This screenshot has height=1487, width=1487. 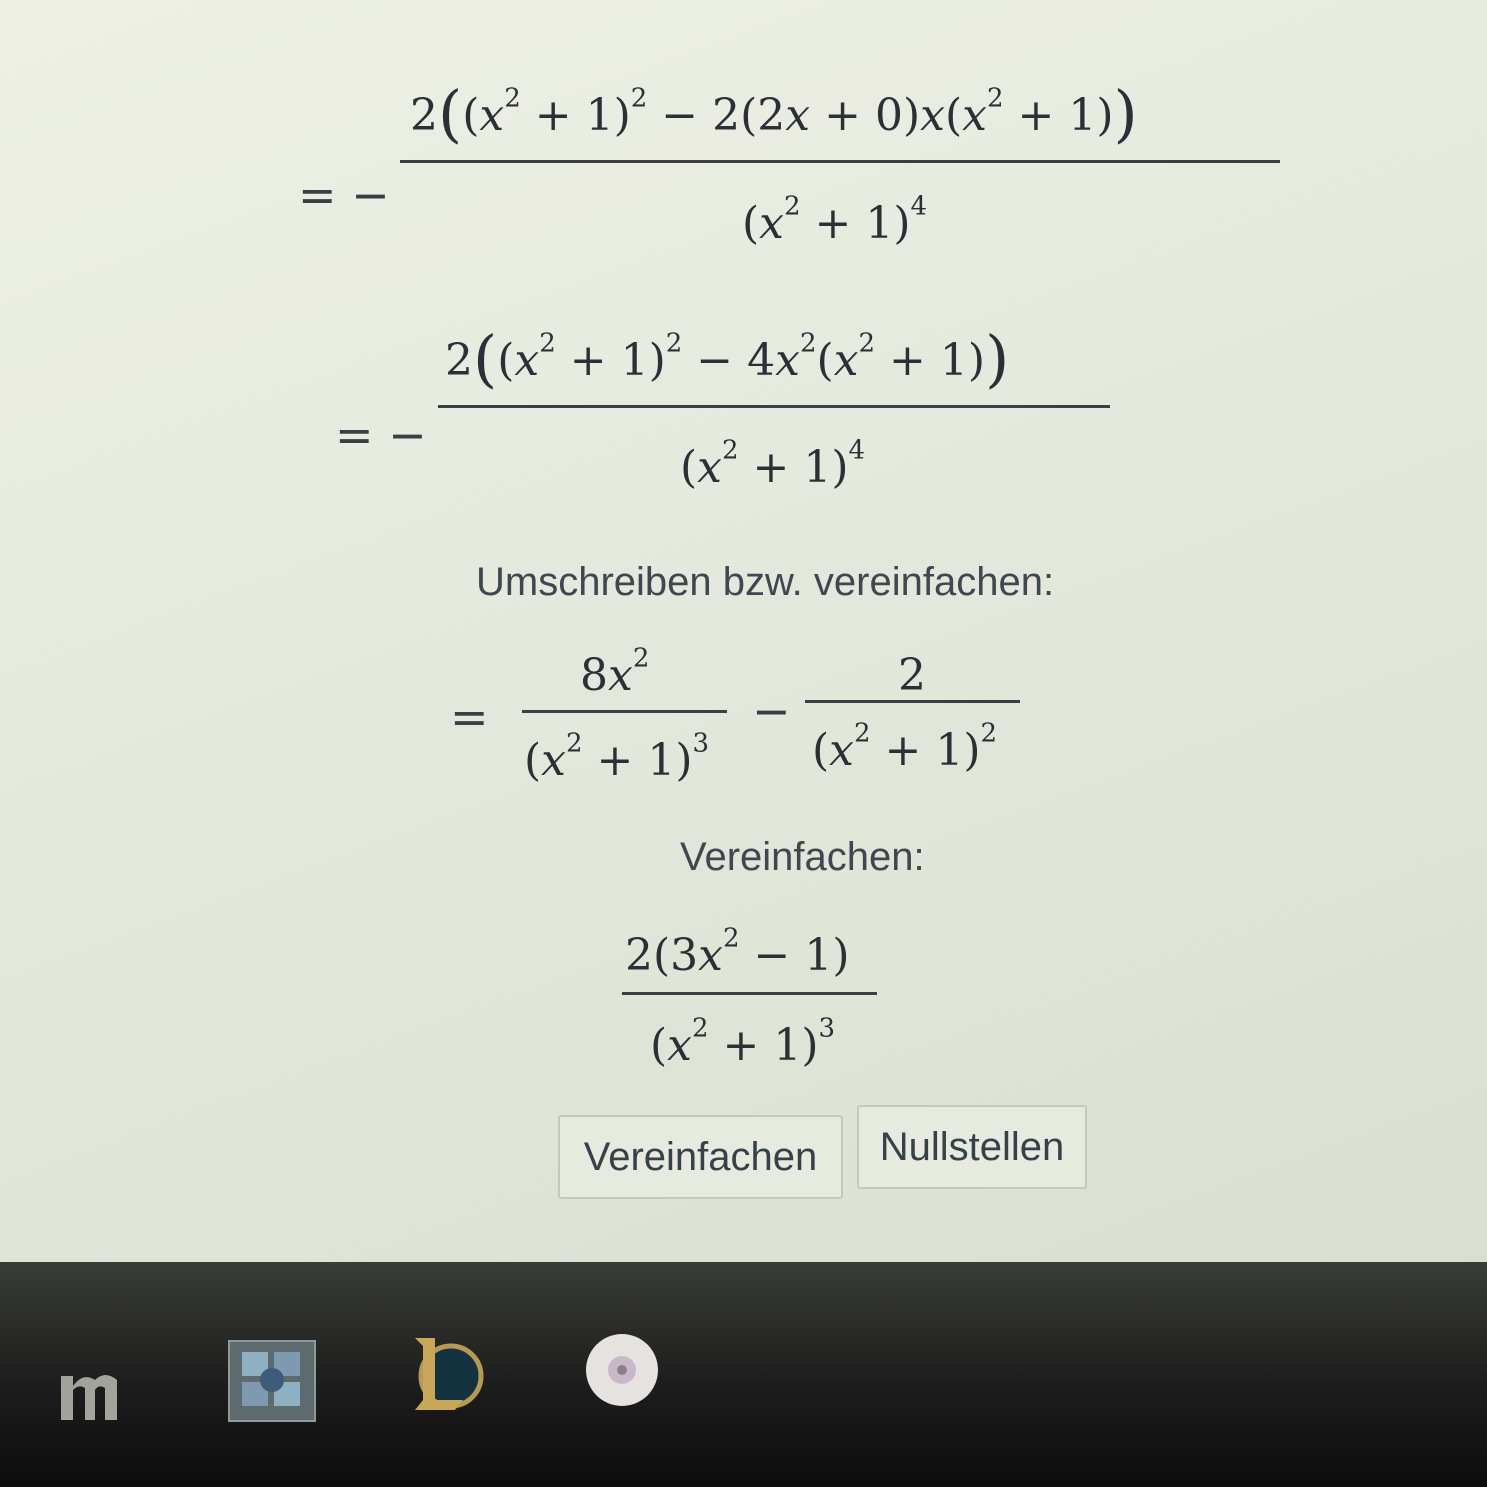 I want to click on vereinfachen-button: Vereinfachen, so click(x=700, y=1157).